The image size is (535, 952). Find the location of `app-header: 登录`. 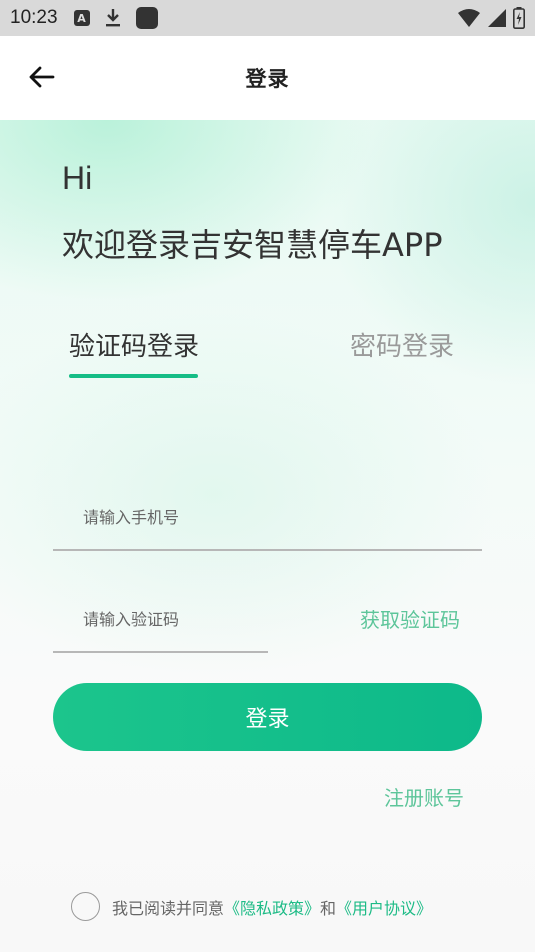

app-header: 登录 is located at coordinates (267, 78).